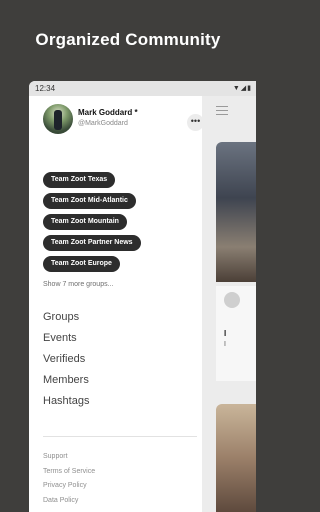  Describe the element at coordinates (66, 404) in the screenshot. I see `nav-item-hashtags: Hashtags` at that location.